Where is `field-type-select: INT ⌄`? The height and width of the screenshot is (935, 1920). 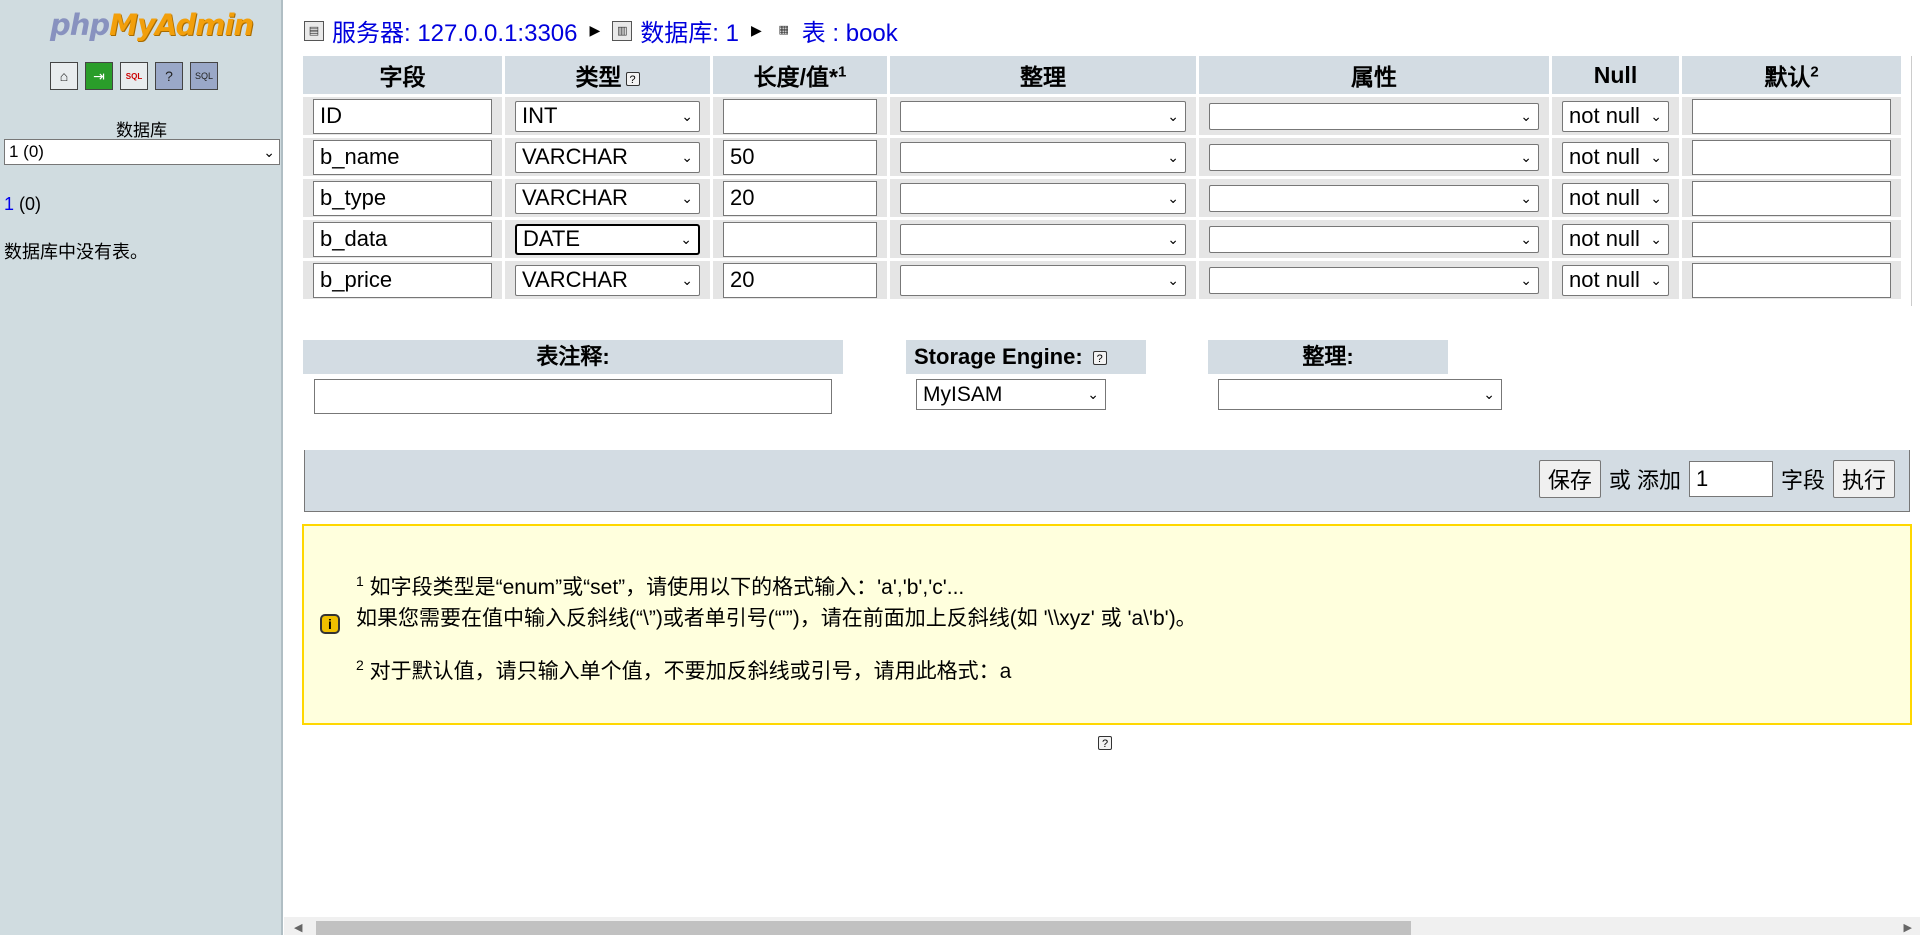
field-type-select: INT ⌄ is located at coordinates (607, 116).